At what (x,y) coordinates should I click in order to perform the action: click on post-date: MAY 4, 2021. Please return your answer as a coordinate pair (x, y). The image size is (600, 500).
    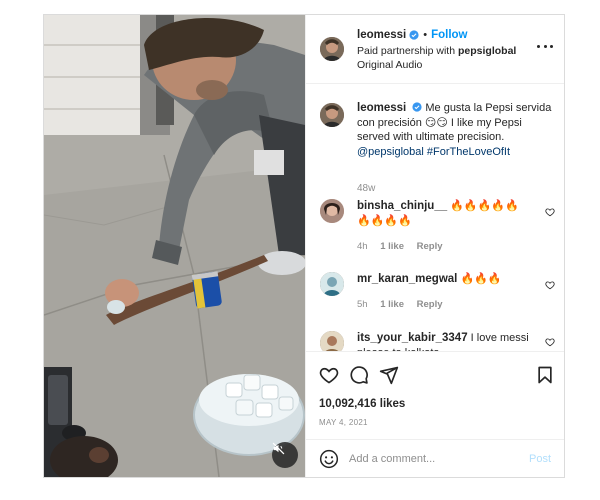
    Looking at the image, I should click on (343, 422).